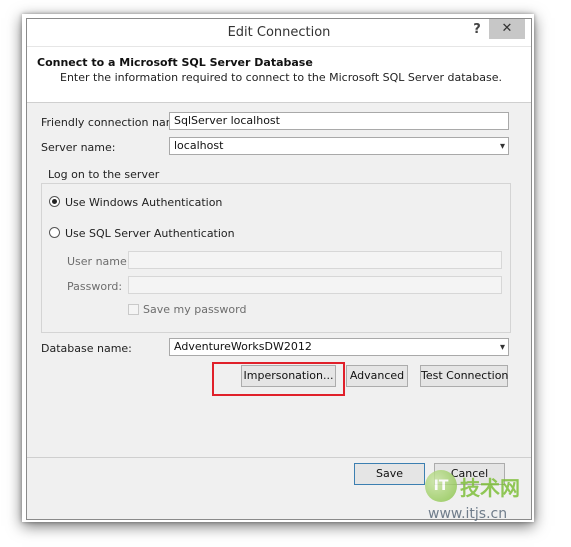 The height and width of the screenshot is (547, 571). I want to click on windows-auth-radio, so click(54, 201).